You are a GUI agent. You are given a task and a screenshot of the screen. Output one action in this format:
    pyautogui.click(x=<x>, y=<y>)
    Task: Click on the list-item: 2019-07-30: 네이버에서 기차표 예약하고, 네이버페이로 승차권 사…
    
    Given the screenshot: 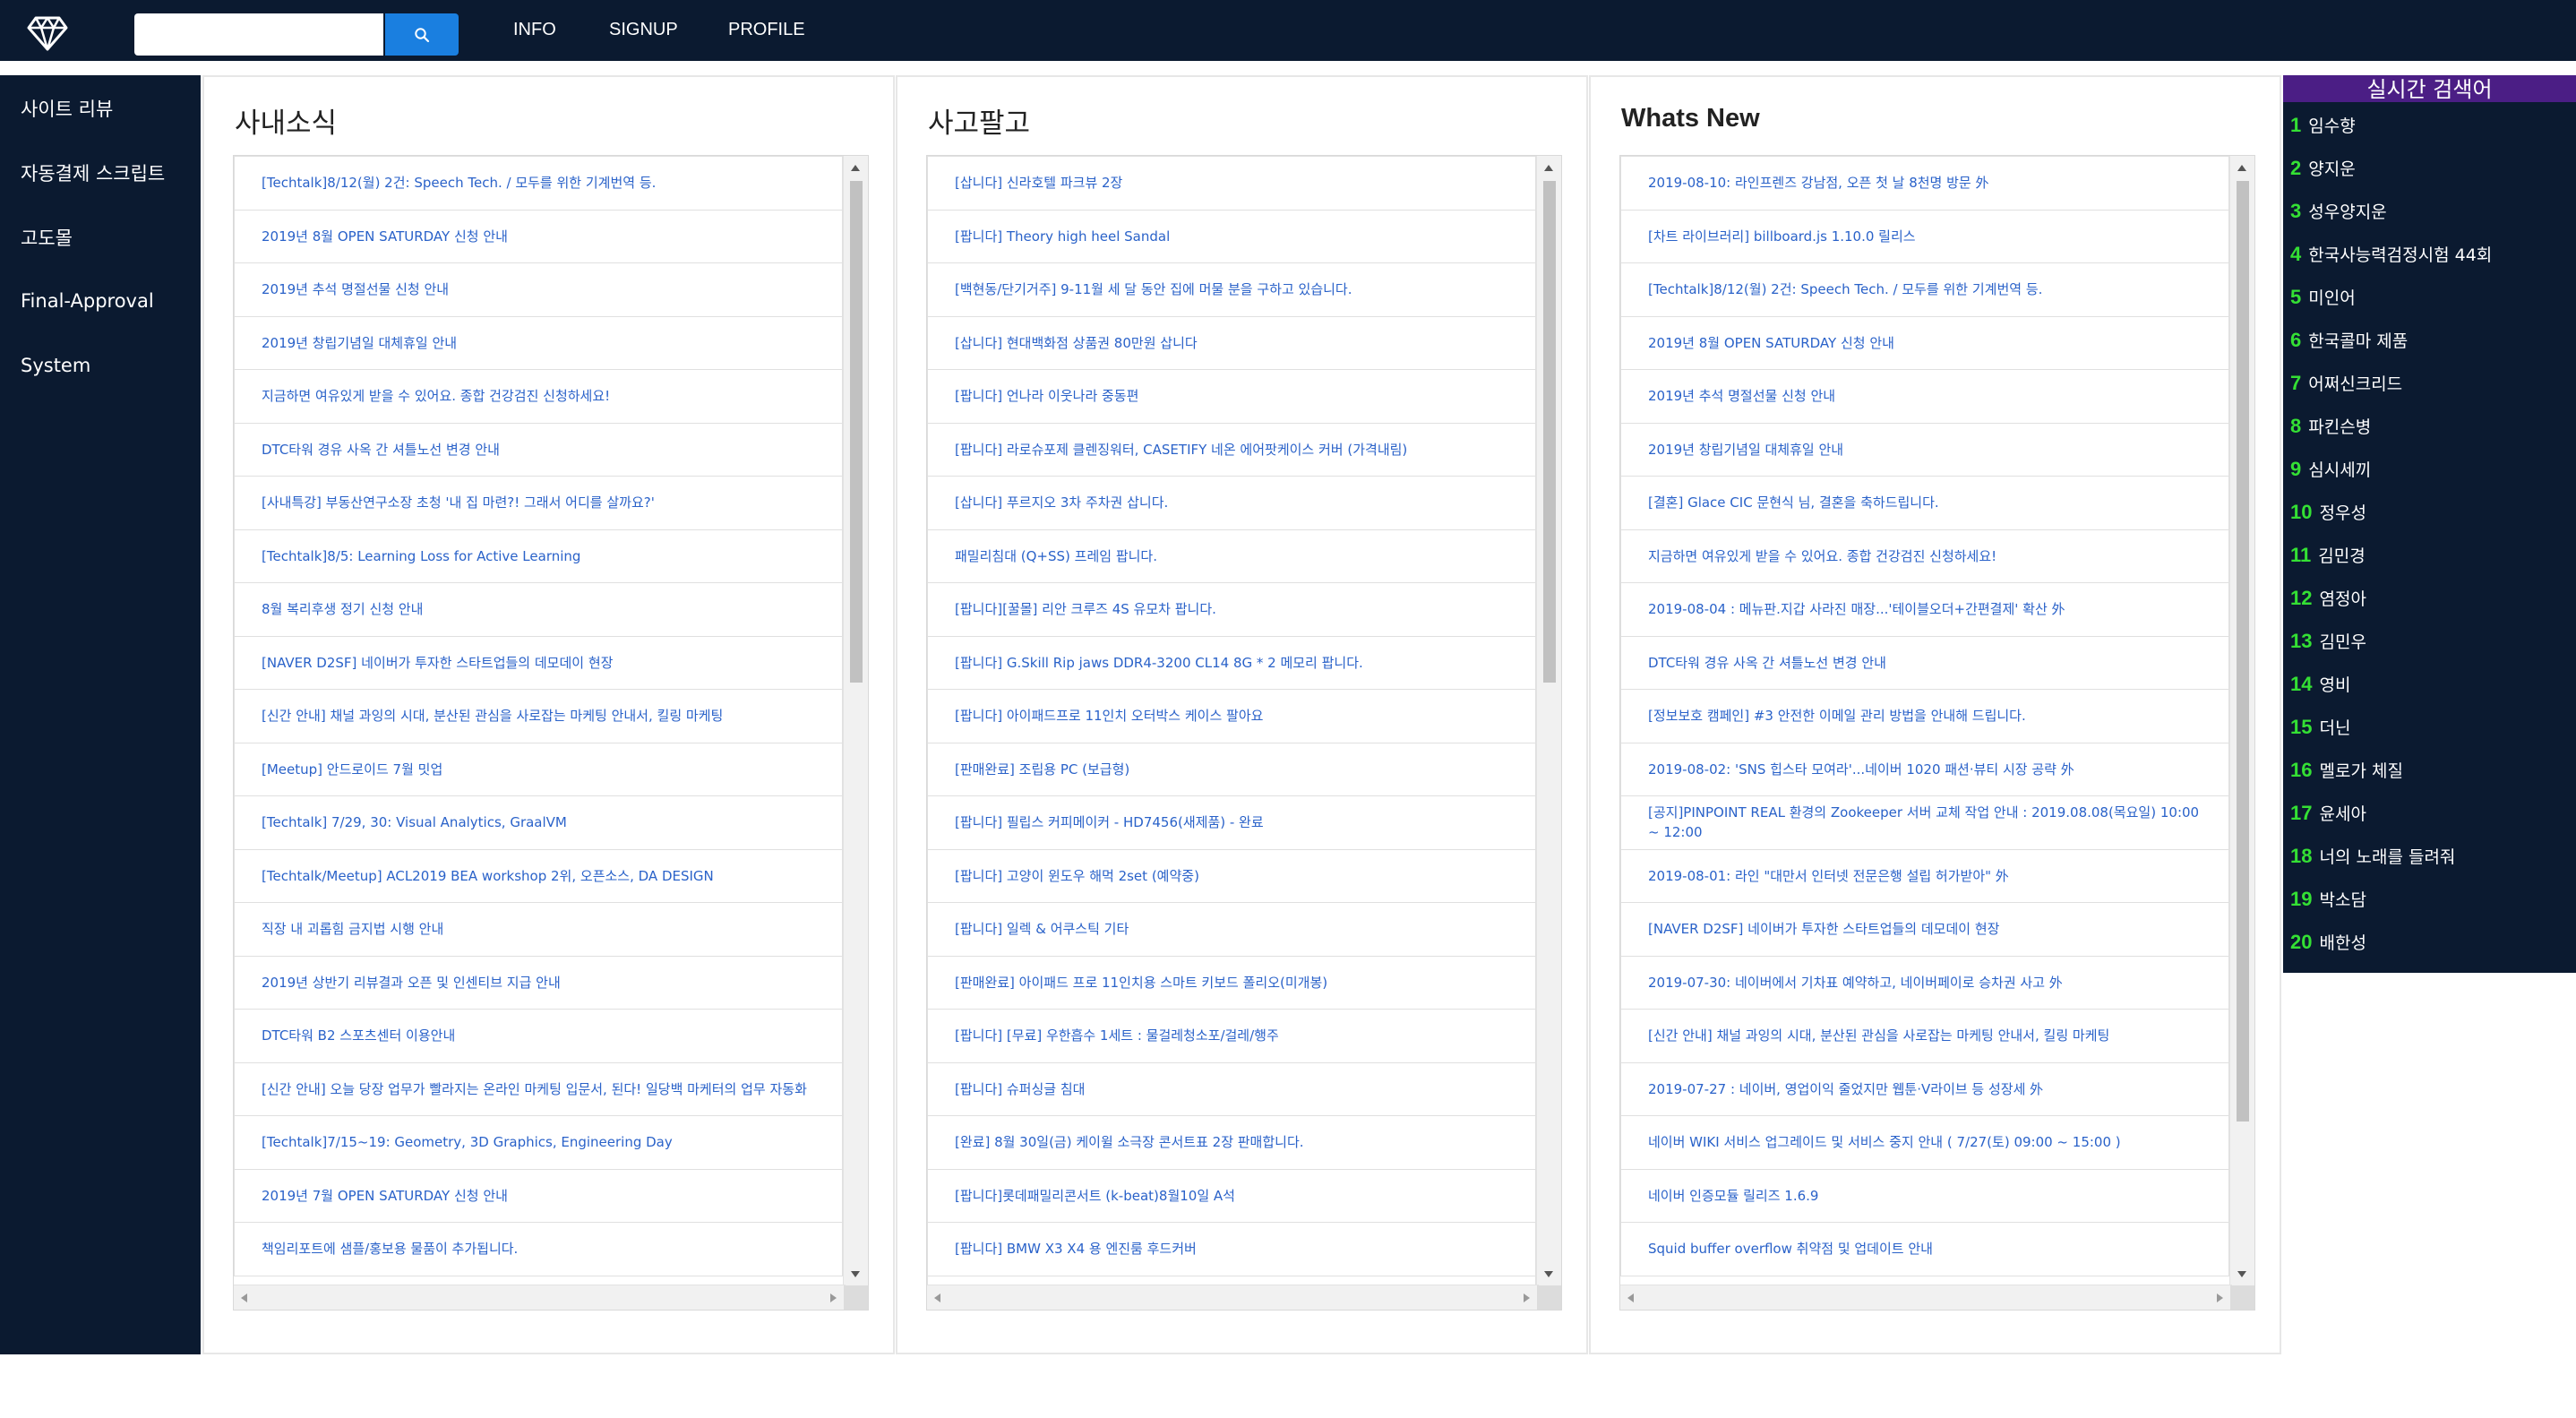 What is the action you would take?
    pyautogui.click(x=1924, y=982)
    